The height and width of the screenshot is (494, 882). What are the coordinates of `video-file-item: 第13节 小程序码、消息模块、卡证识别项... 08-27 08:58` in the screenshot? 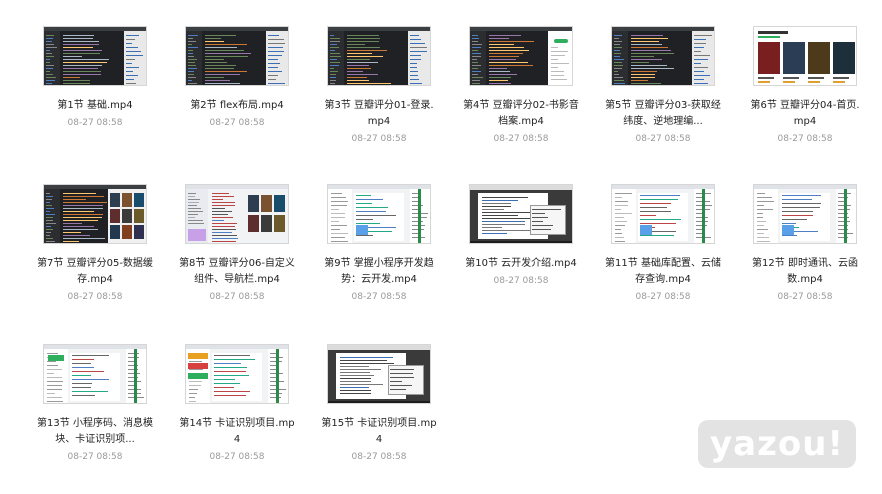 It's located at (95, 403).